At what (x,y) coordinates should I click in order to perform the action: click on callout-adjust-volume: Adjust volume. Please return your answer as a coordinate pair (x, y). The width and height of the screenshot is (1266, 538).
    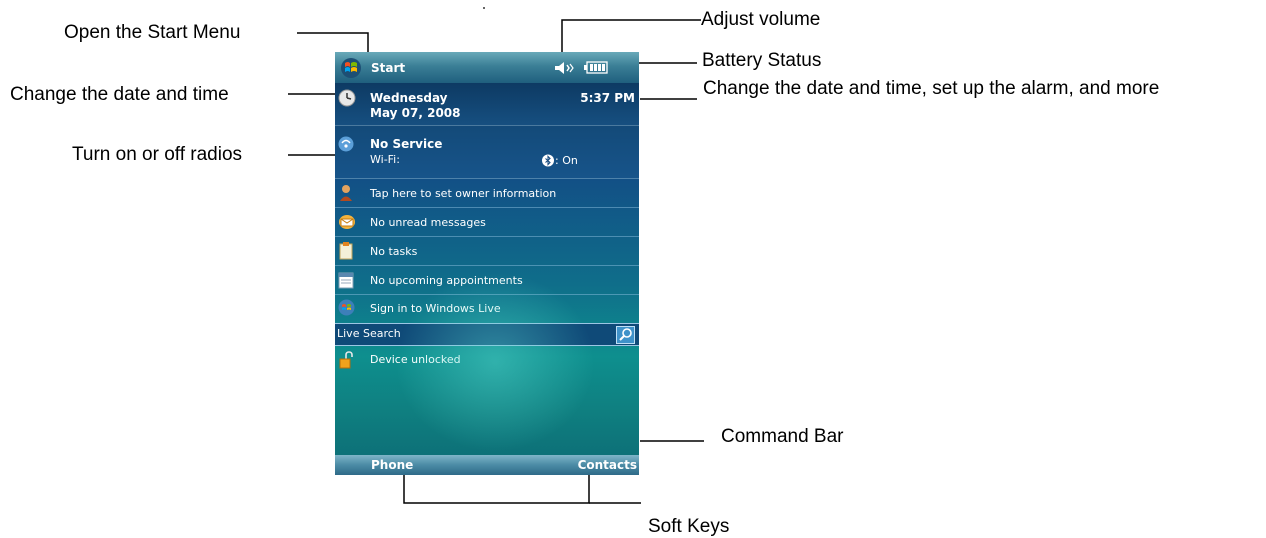
    Looking at the image, I should click on (761, 19).